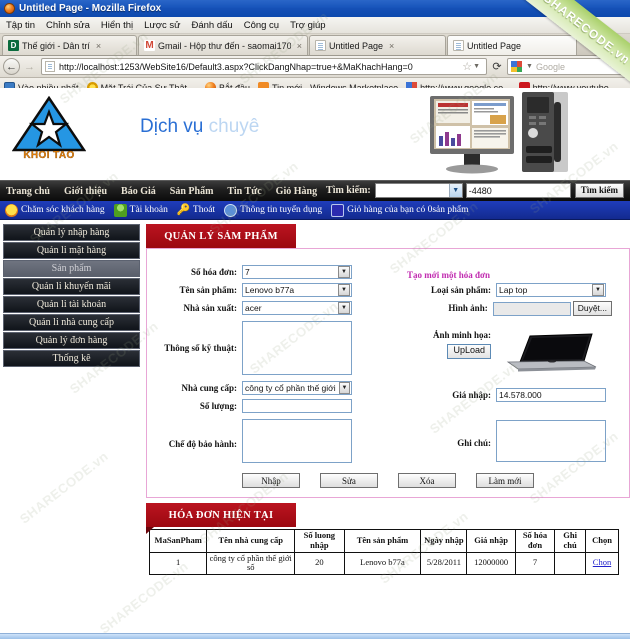 This screenshot has height=639, width=630. What do you see at coordinates (297, 272) in the screenshot?
I see `so-hoa-don-select: 7 ▼` at bounding box center [297, 272].